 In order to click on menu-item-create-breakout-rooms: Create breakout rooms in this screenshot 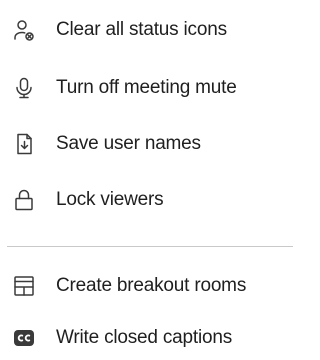, I will do `click(146, 286)`.